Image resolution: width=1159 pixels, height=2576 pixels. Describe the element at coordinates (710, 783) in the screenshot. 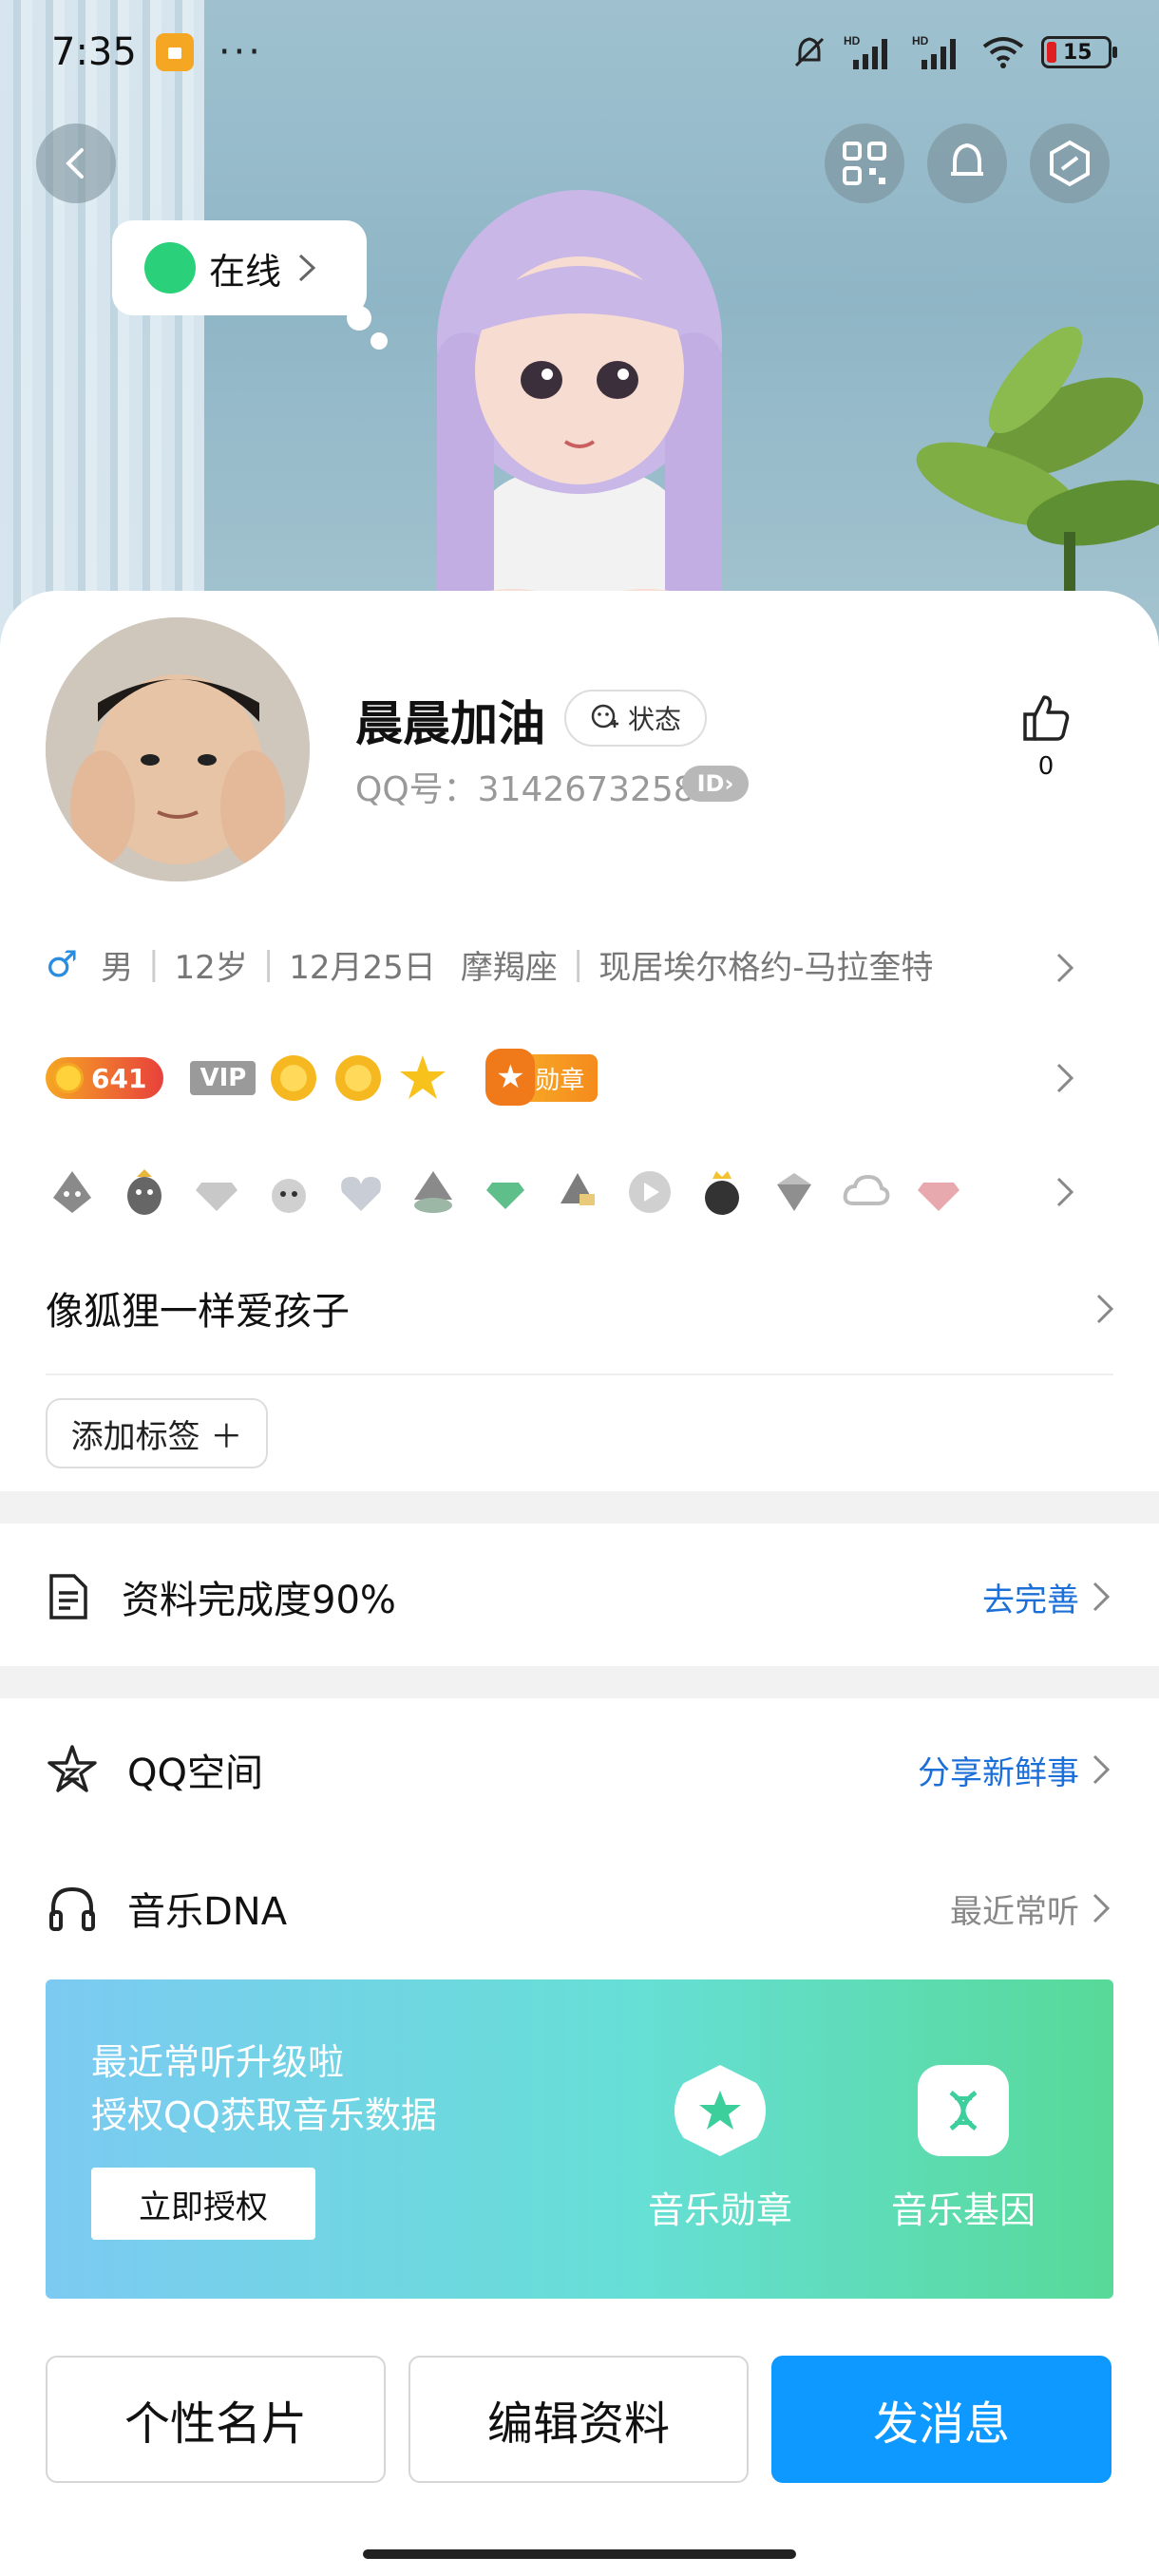

I see `id-chip-label: ID` at that location.